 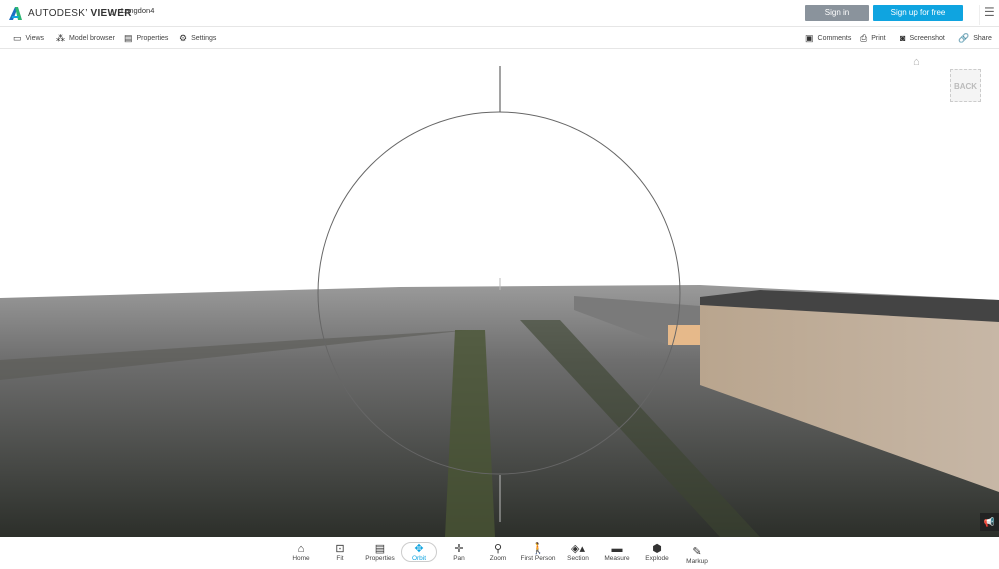 I want to click on label: Settings, so click(x=204, y=38).